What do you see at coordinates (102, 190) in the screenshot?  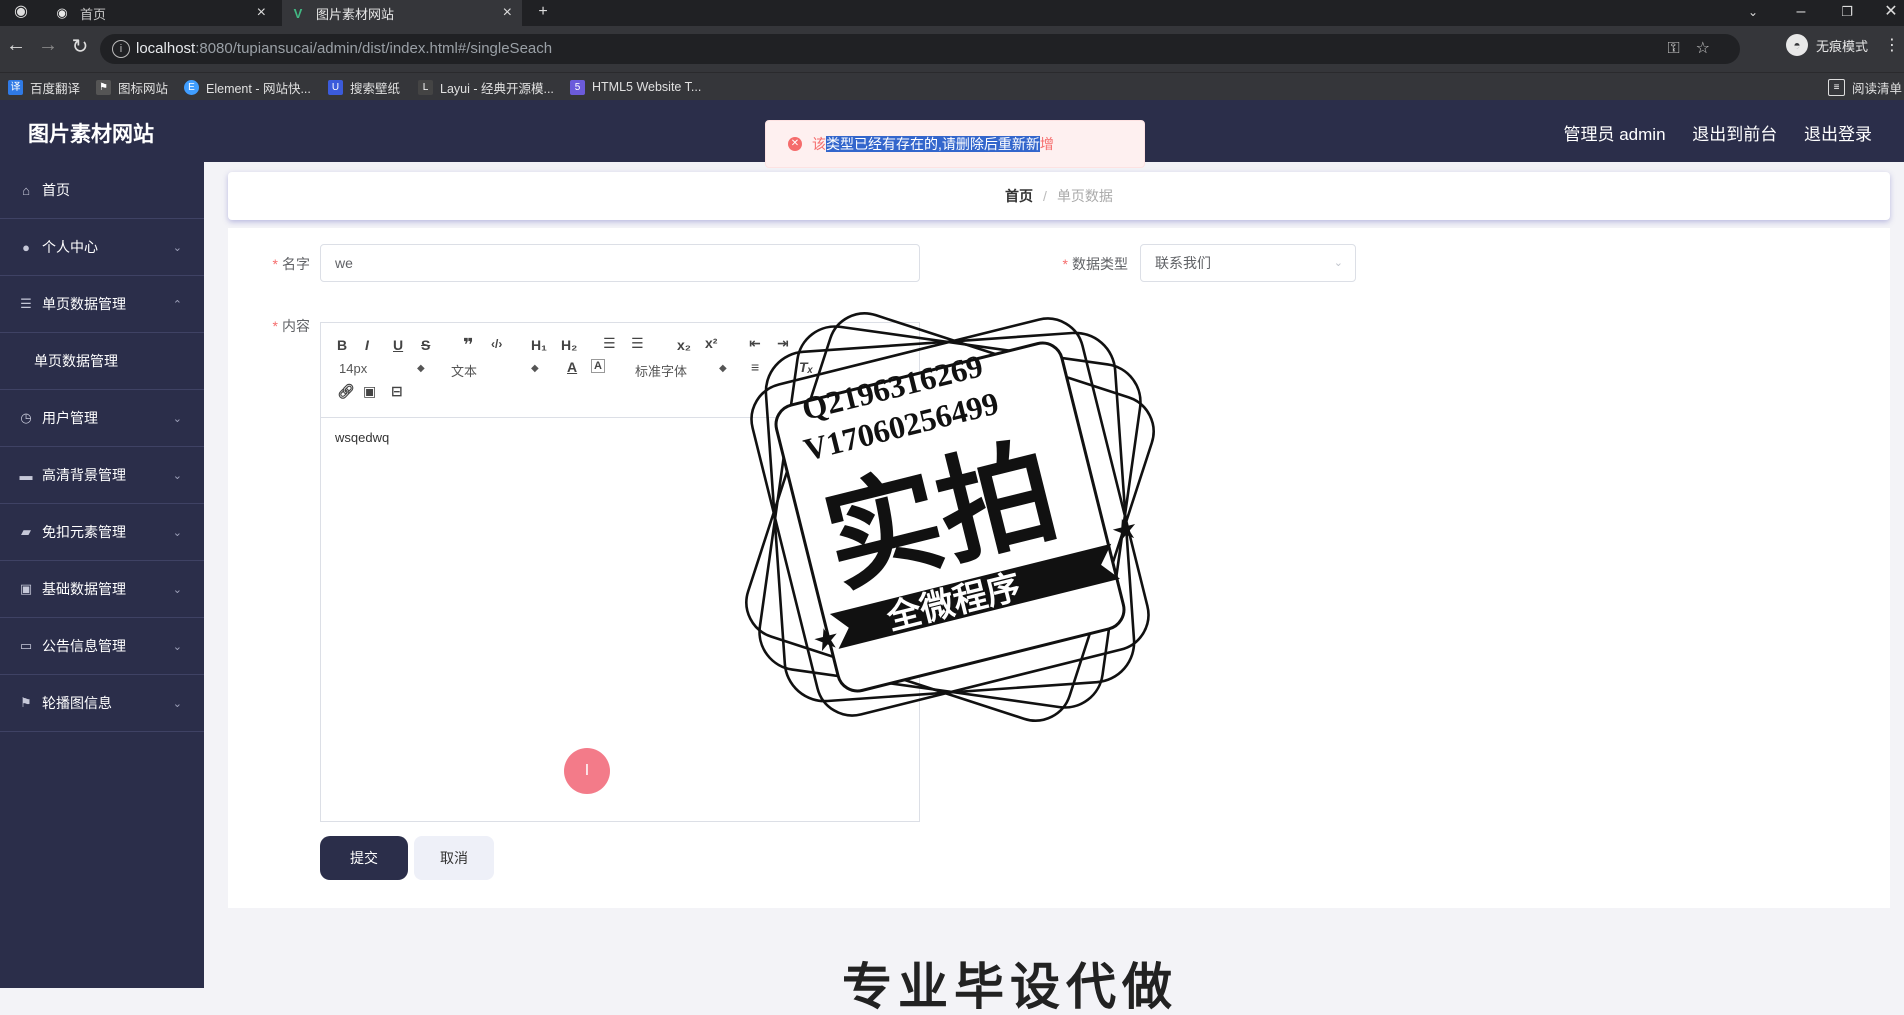 I see `sidebar-item-home: ⌂ 首页` at bounding box center [102, 190].